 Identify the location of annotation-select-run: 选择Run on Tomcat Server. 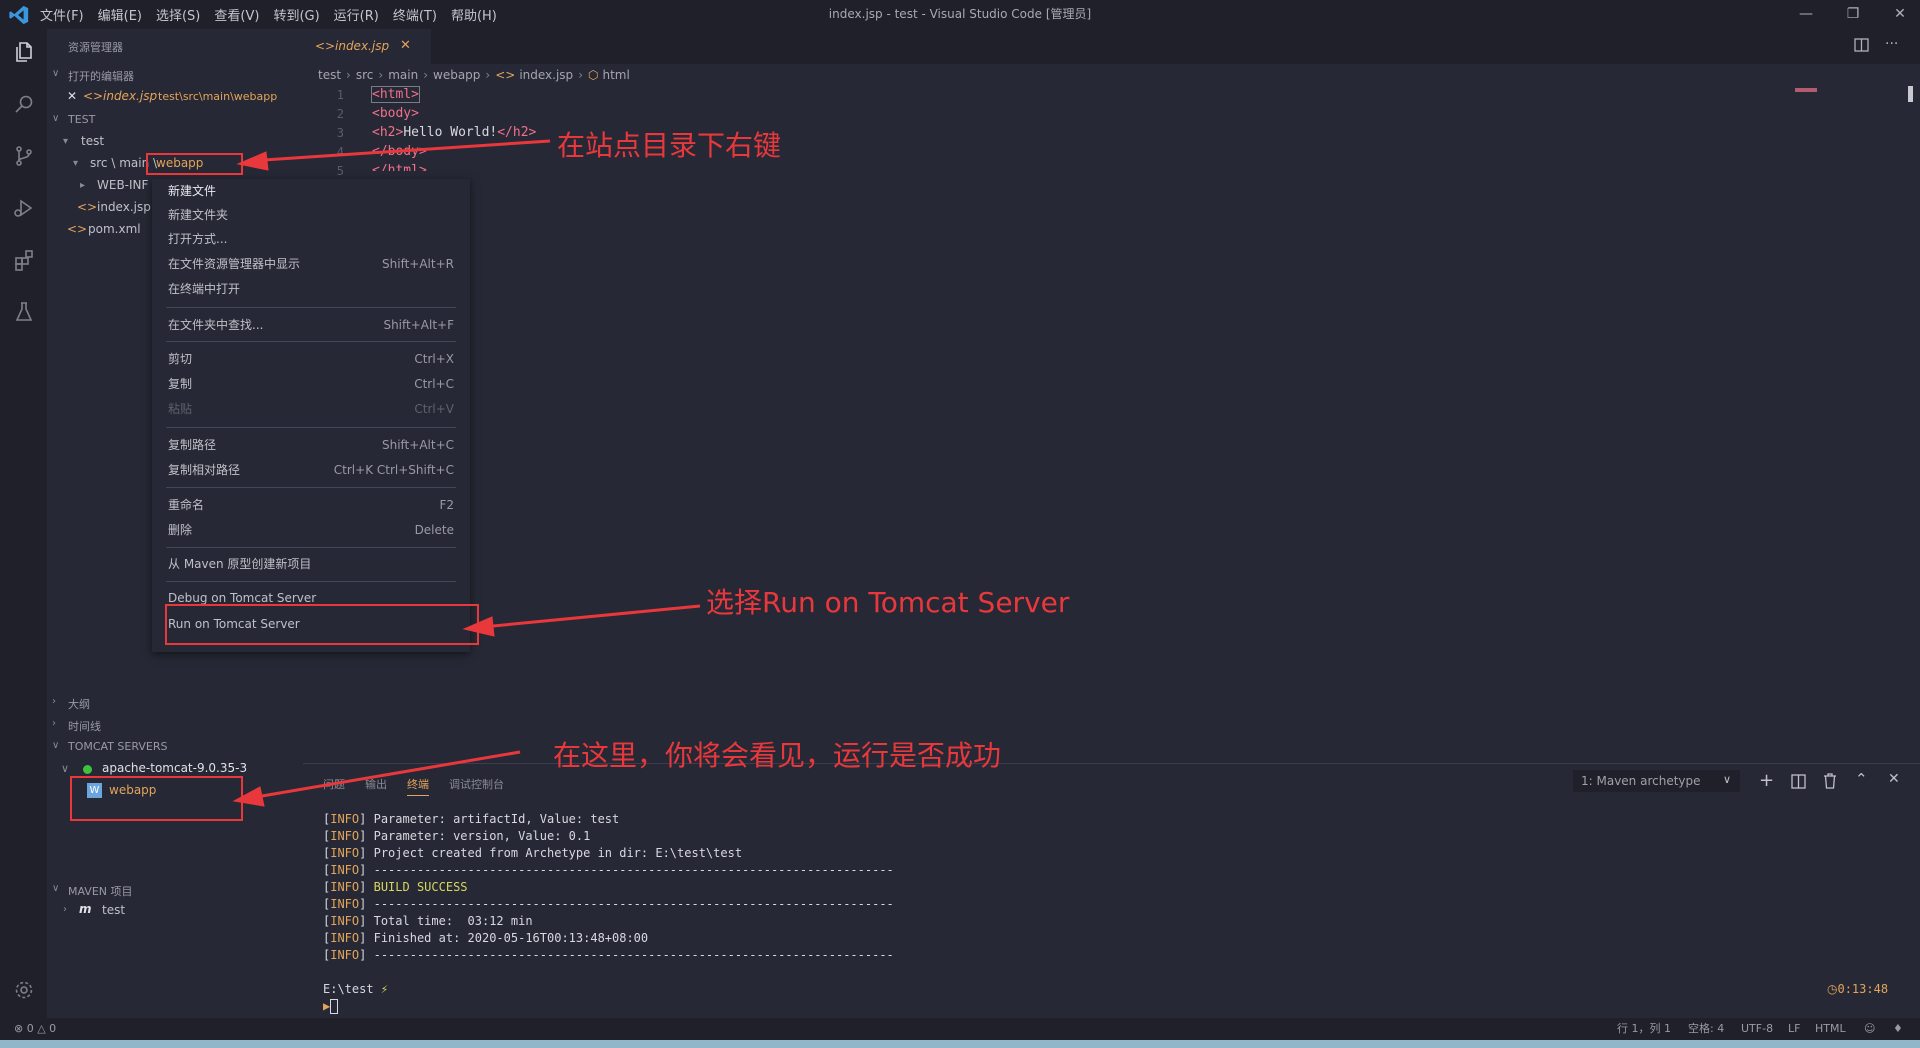
(888, 602).